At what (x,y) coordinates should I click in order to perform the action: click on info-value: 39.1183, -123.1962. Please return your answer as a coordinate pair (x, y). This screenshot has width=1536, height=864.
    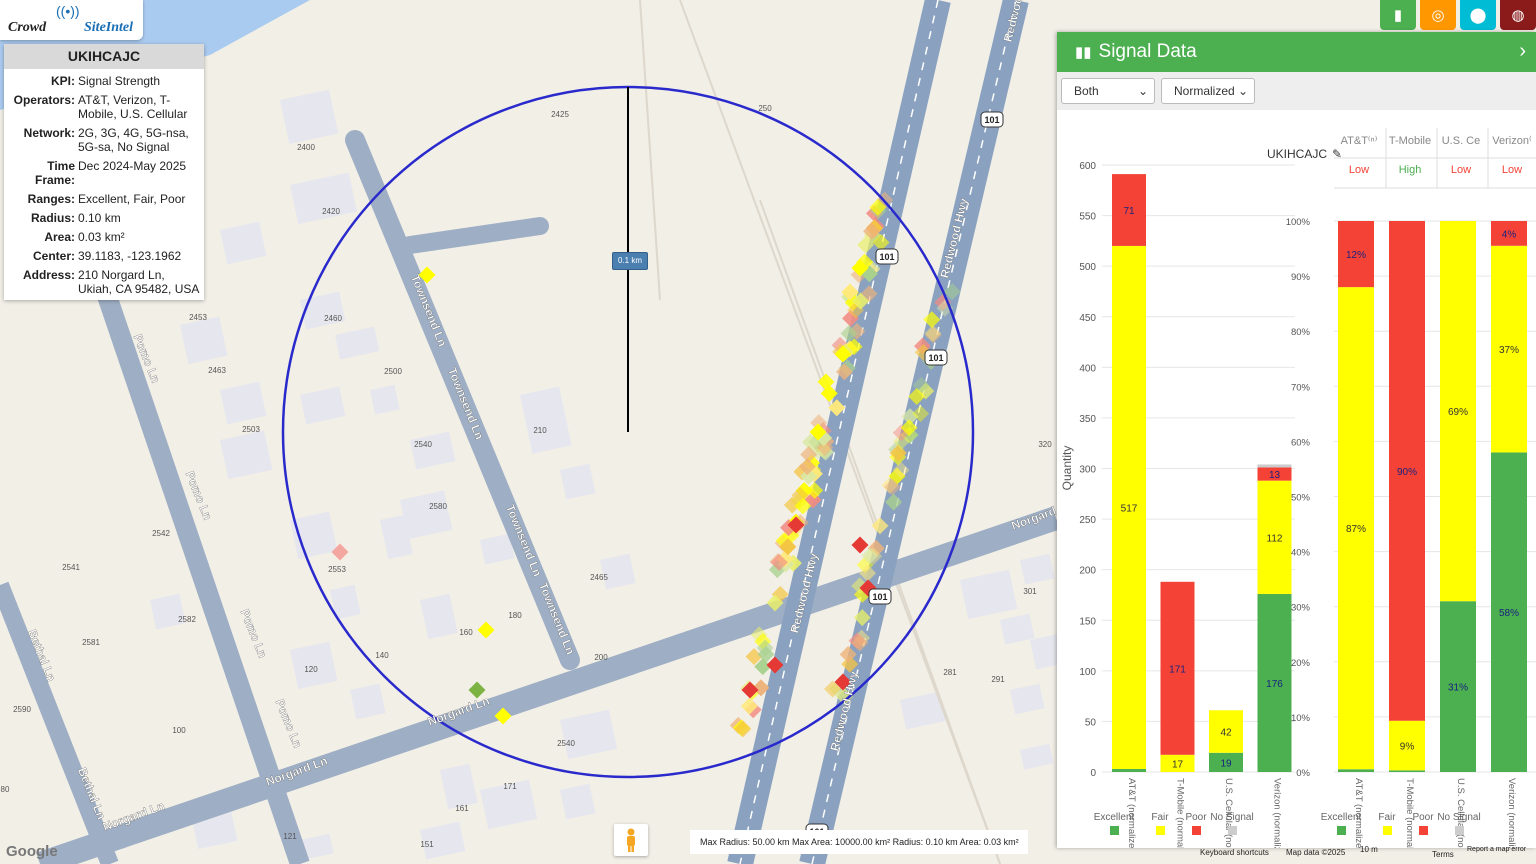
    Looking at the image, I should click on (130, 256).